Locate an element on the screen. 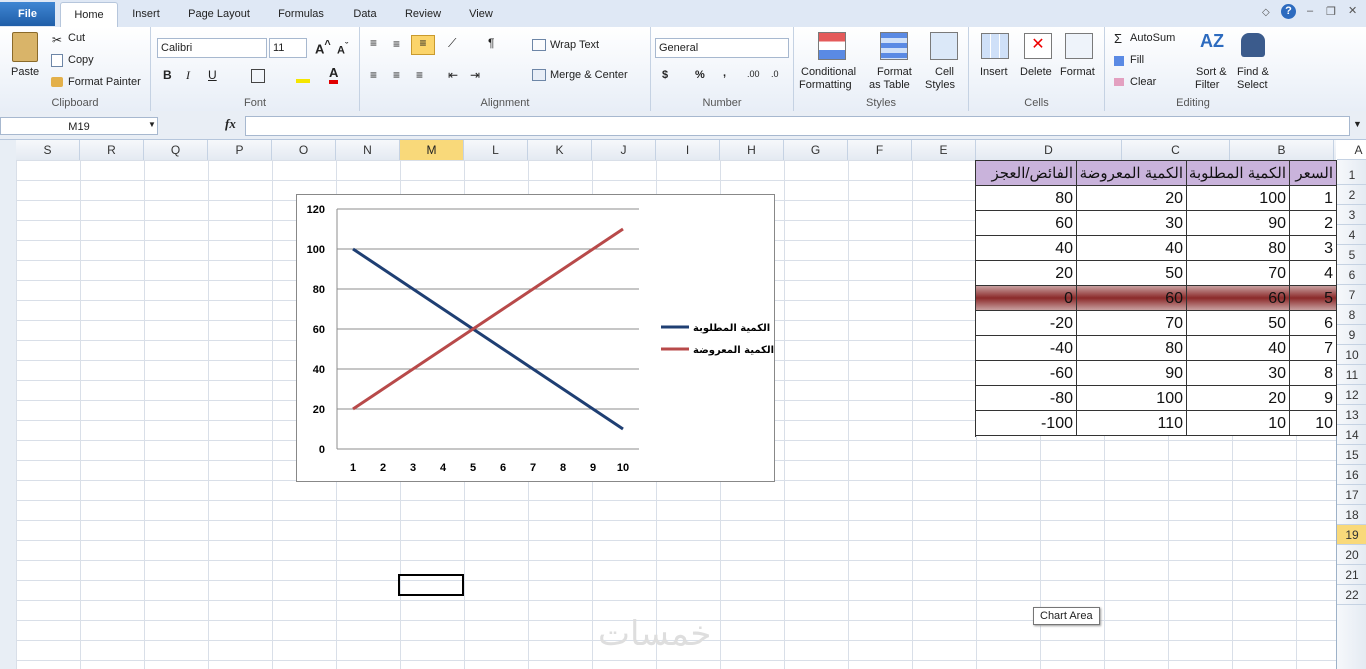 This screenshot has height=669, width=1366. borders-icon is located at coordinates (258, 76).